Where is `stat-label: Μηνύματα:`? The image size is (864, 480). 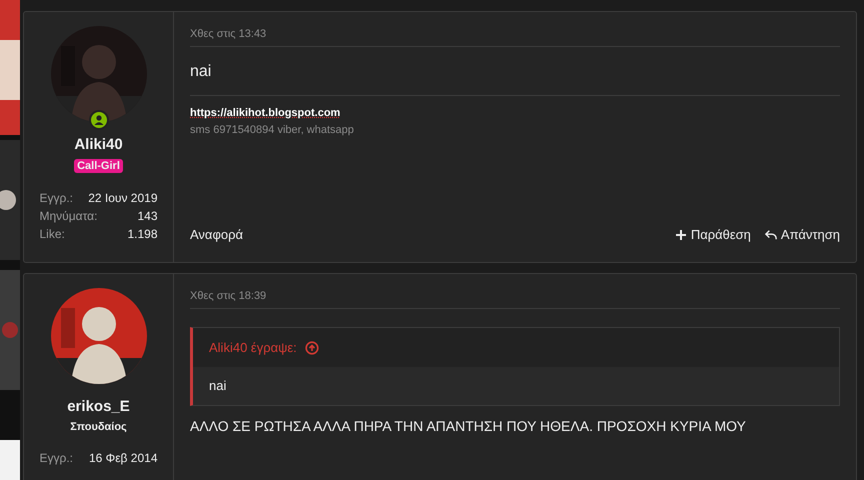 stat-label: Μηνύματα: is located at coordinates (69, 216).